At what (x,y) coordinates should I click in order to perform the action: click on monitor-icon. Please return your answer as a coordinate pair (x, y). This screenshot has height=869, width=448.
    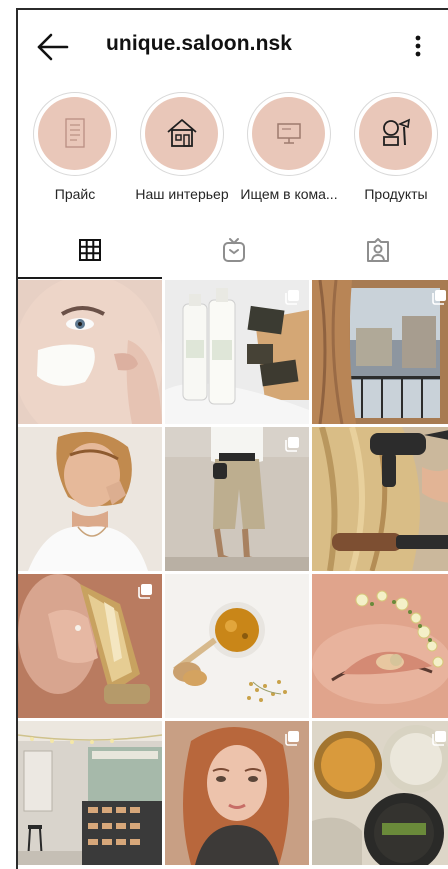
    Looking at the image, I should click on (289, 133).